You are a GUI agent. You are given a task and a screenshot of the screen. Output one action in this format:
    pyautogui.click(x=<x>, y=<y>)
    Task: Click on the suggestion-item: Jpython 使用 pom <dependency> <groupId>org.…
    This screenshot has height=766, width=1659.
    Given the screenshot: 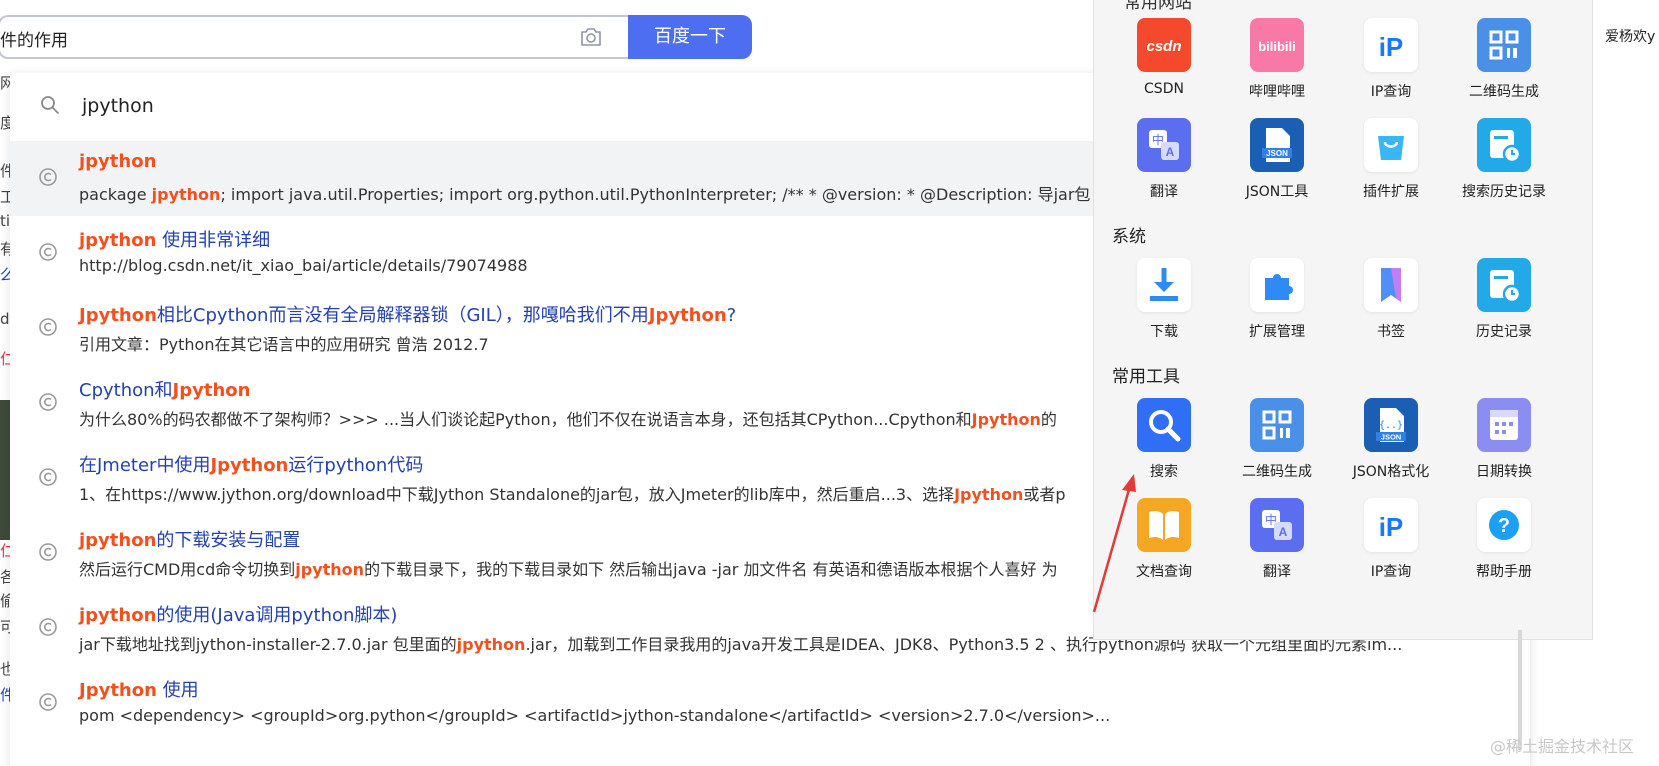 What is the action you would take?
    pyautogui.click(x=770, y=703)
    